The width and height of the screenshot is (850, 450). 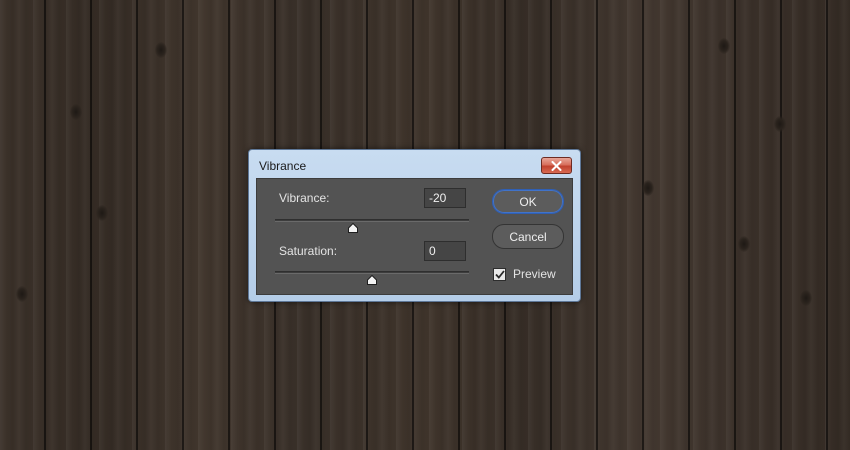 What do you see at coordinates (414, 164) in the screenshot?
I see `dialog-titlebar: Vibrance` at bounding box center [414, 164].